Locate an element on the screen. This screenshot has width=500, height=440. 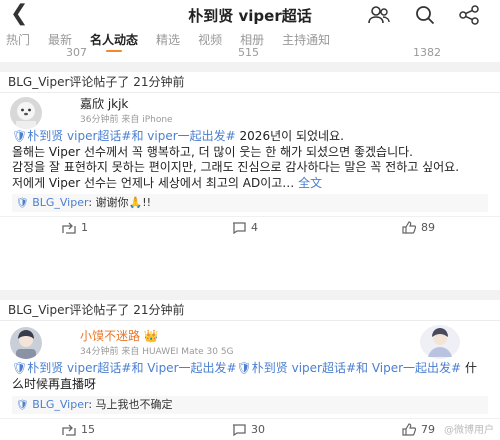
like-button: 89 is located at coordinates (418, 227).